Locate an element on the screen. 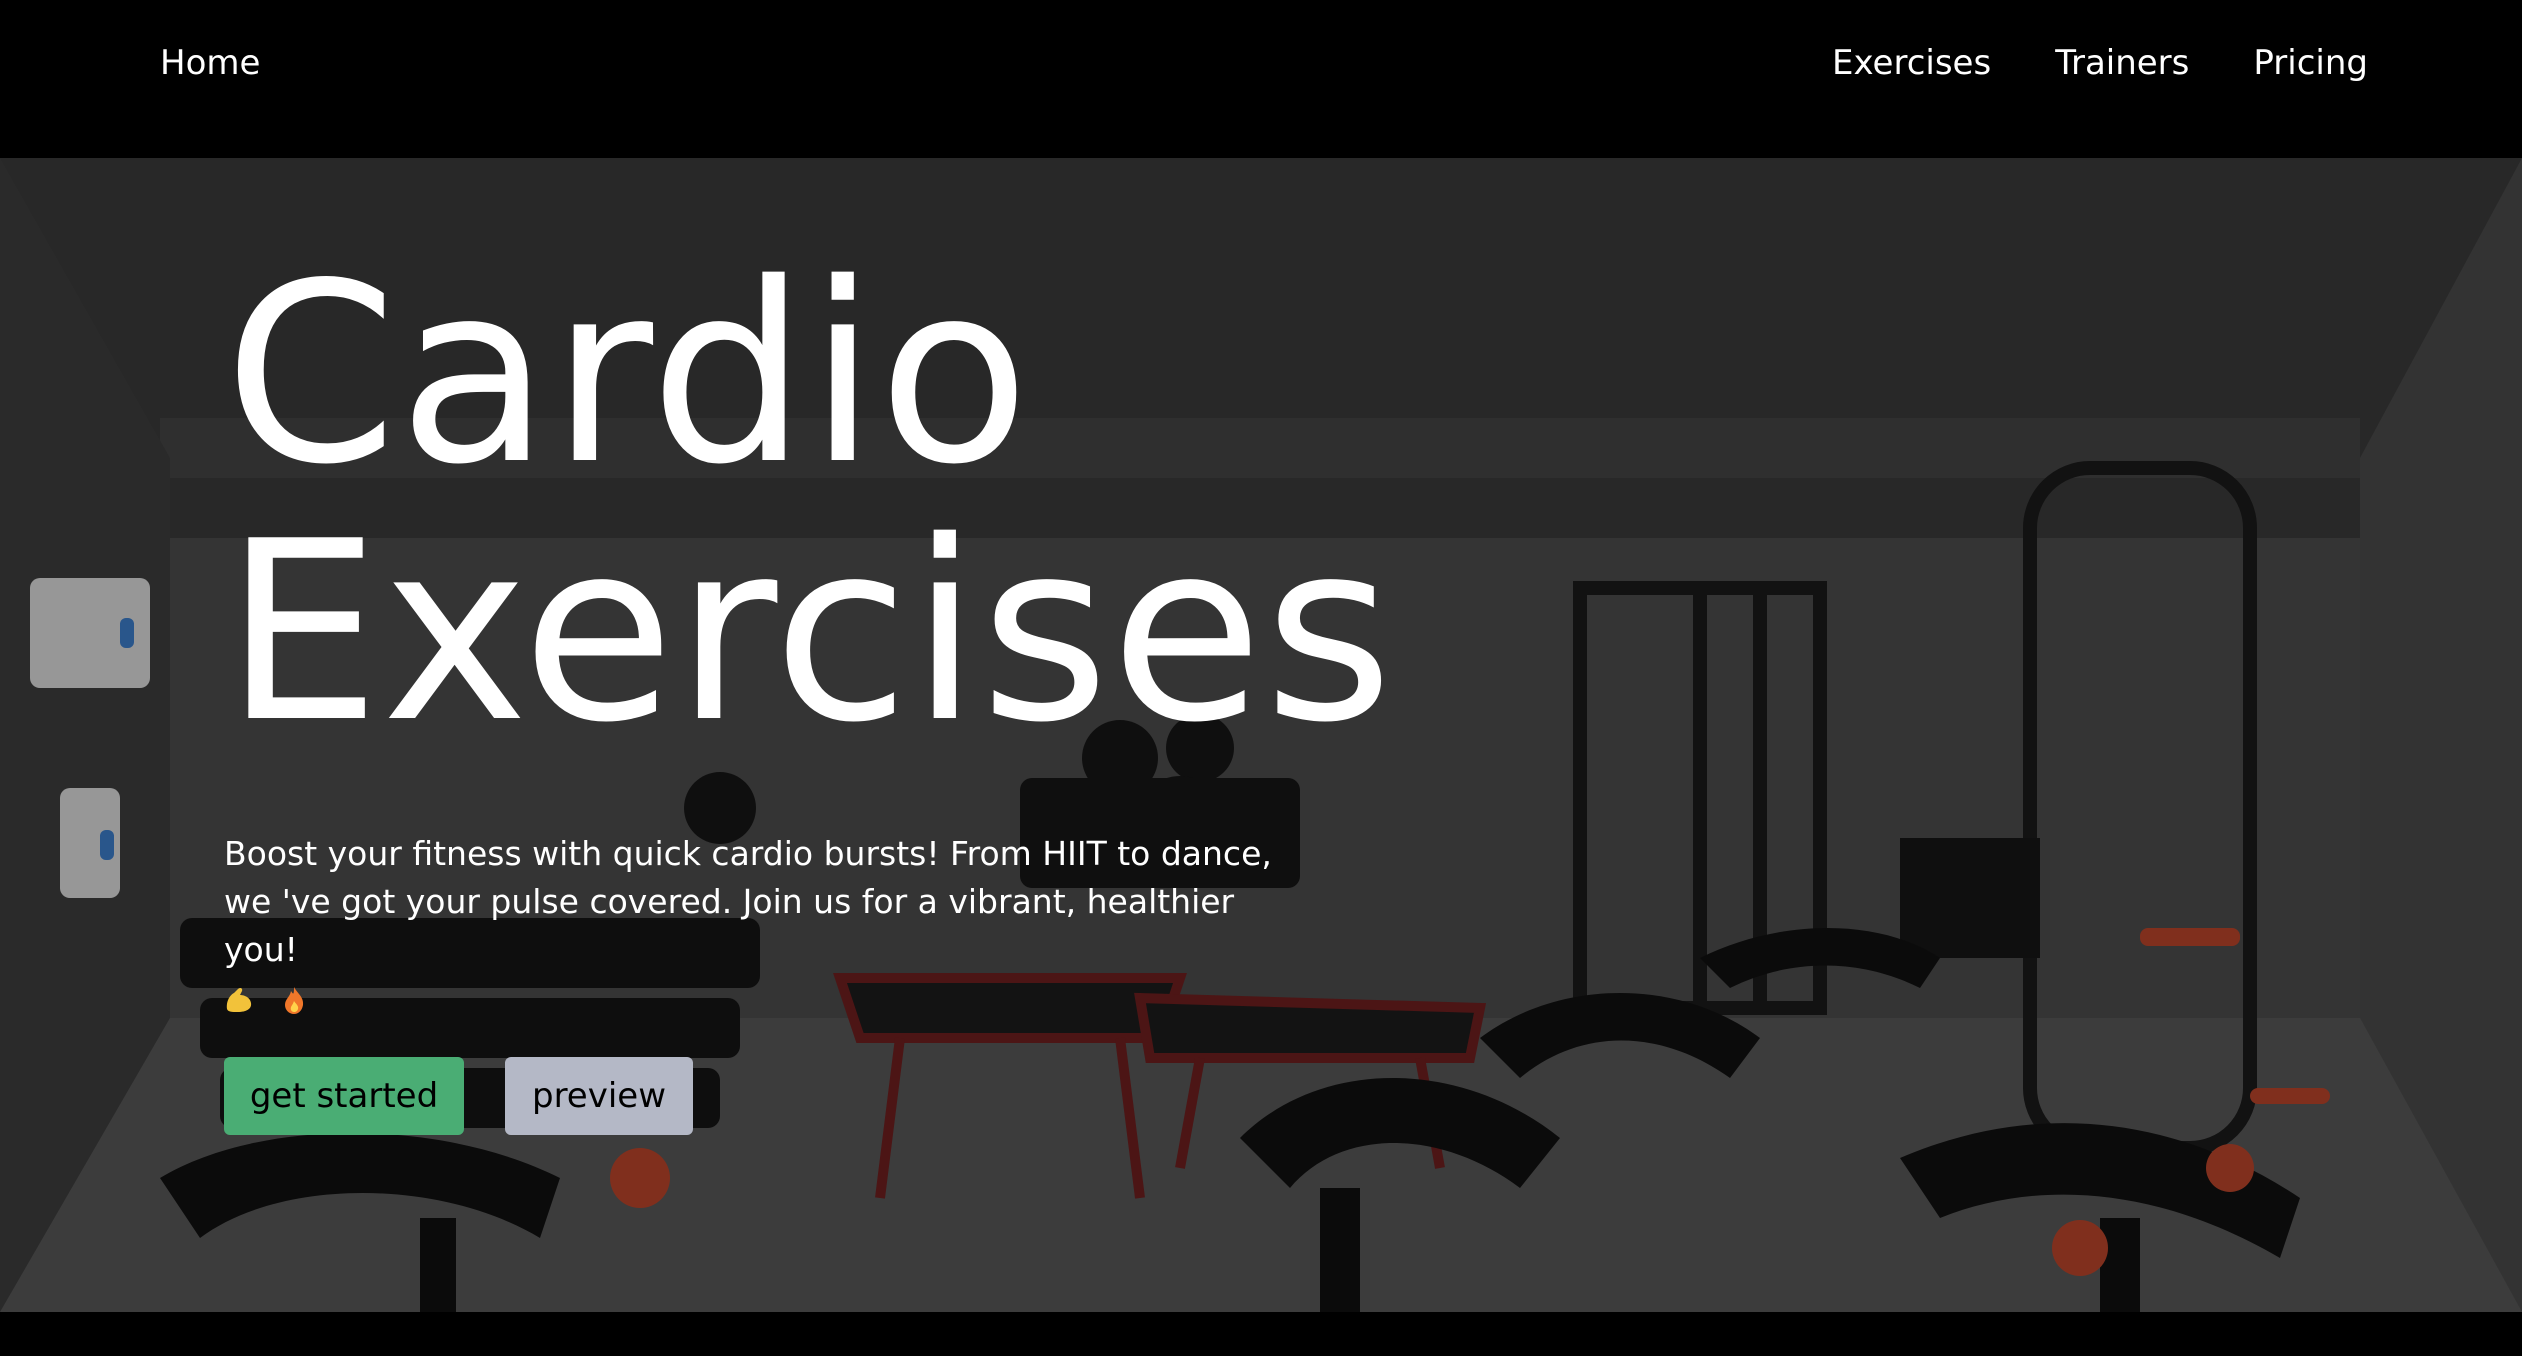 The width and height of the screenshot is (2522, 1356). hero-title-line-2: Exercises is located at coordinates (809, 633).